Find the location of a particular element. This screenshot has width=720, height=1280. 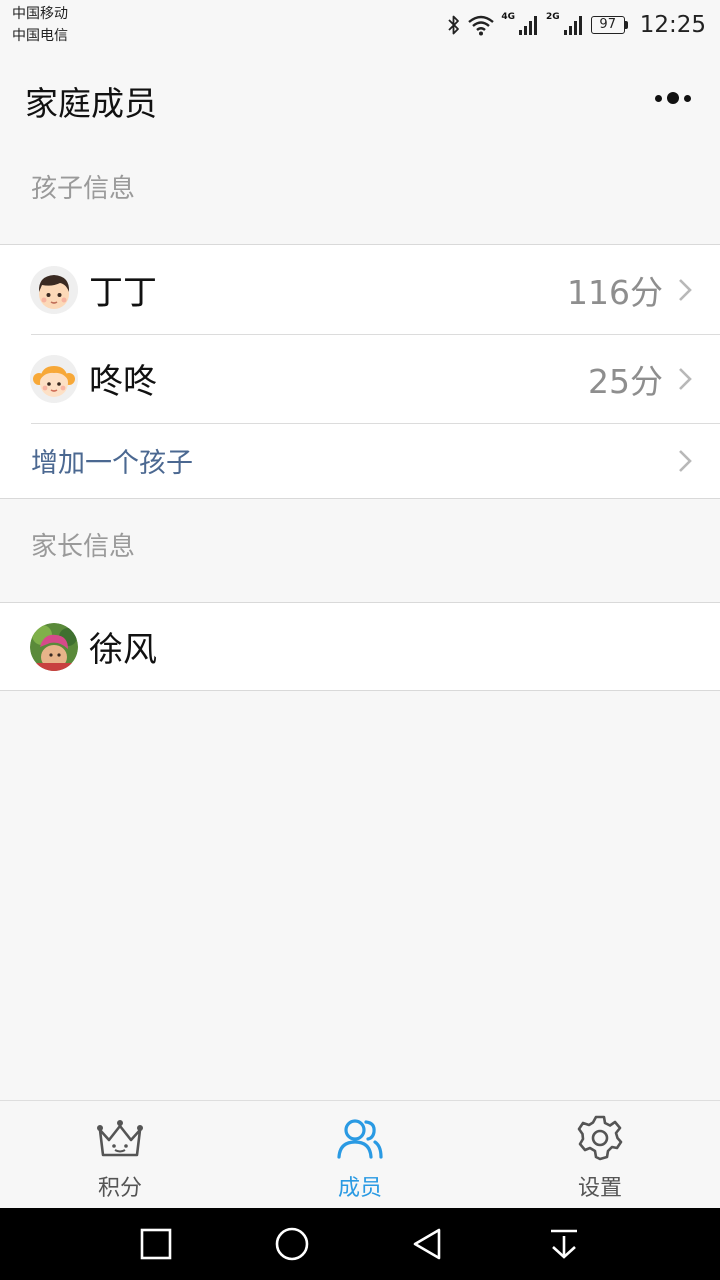

crown-icon is located at coordinates (120, 1138).